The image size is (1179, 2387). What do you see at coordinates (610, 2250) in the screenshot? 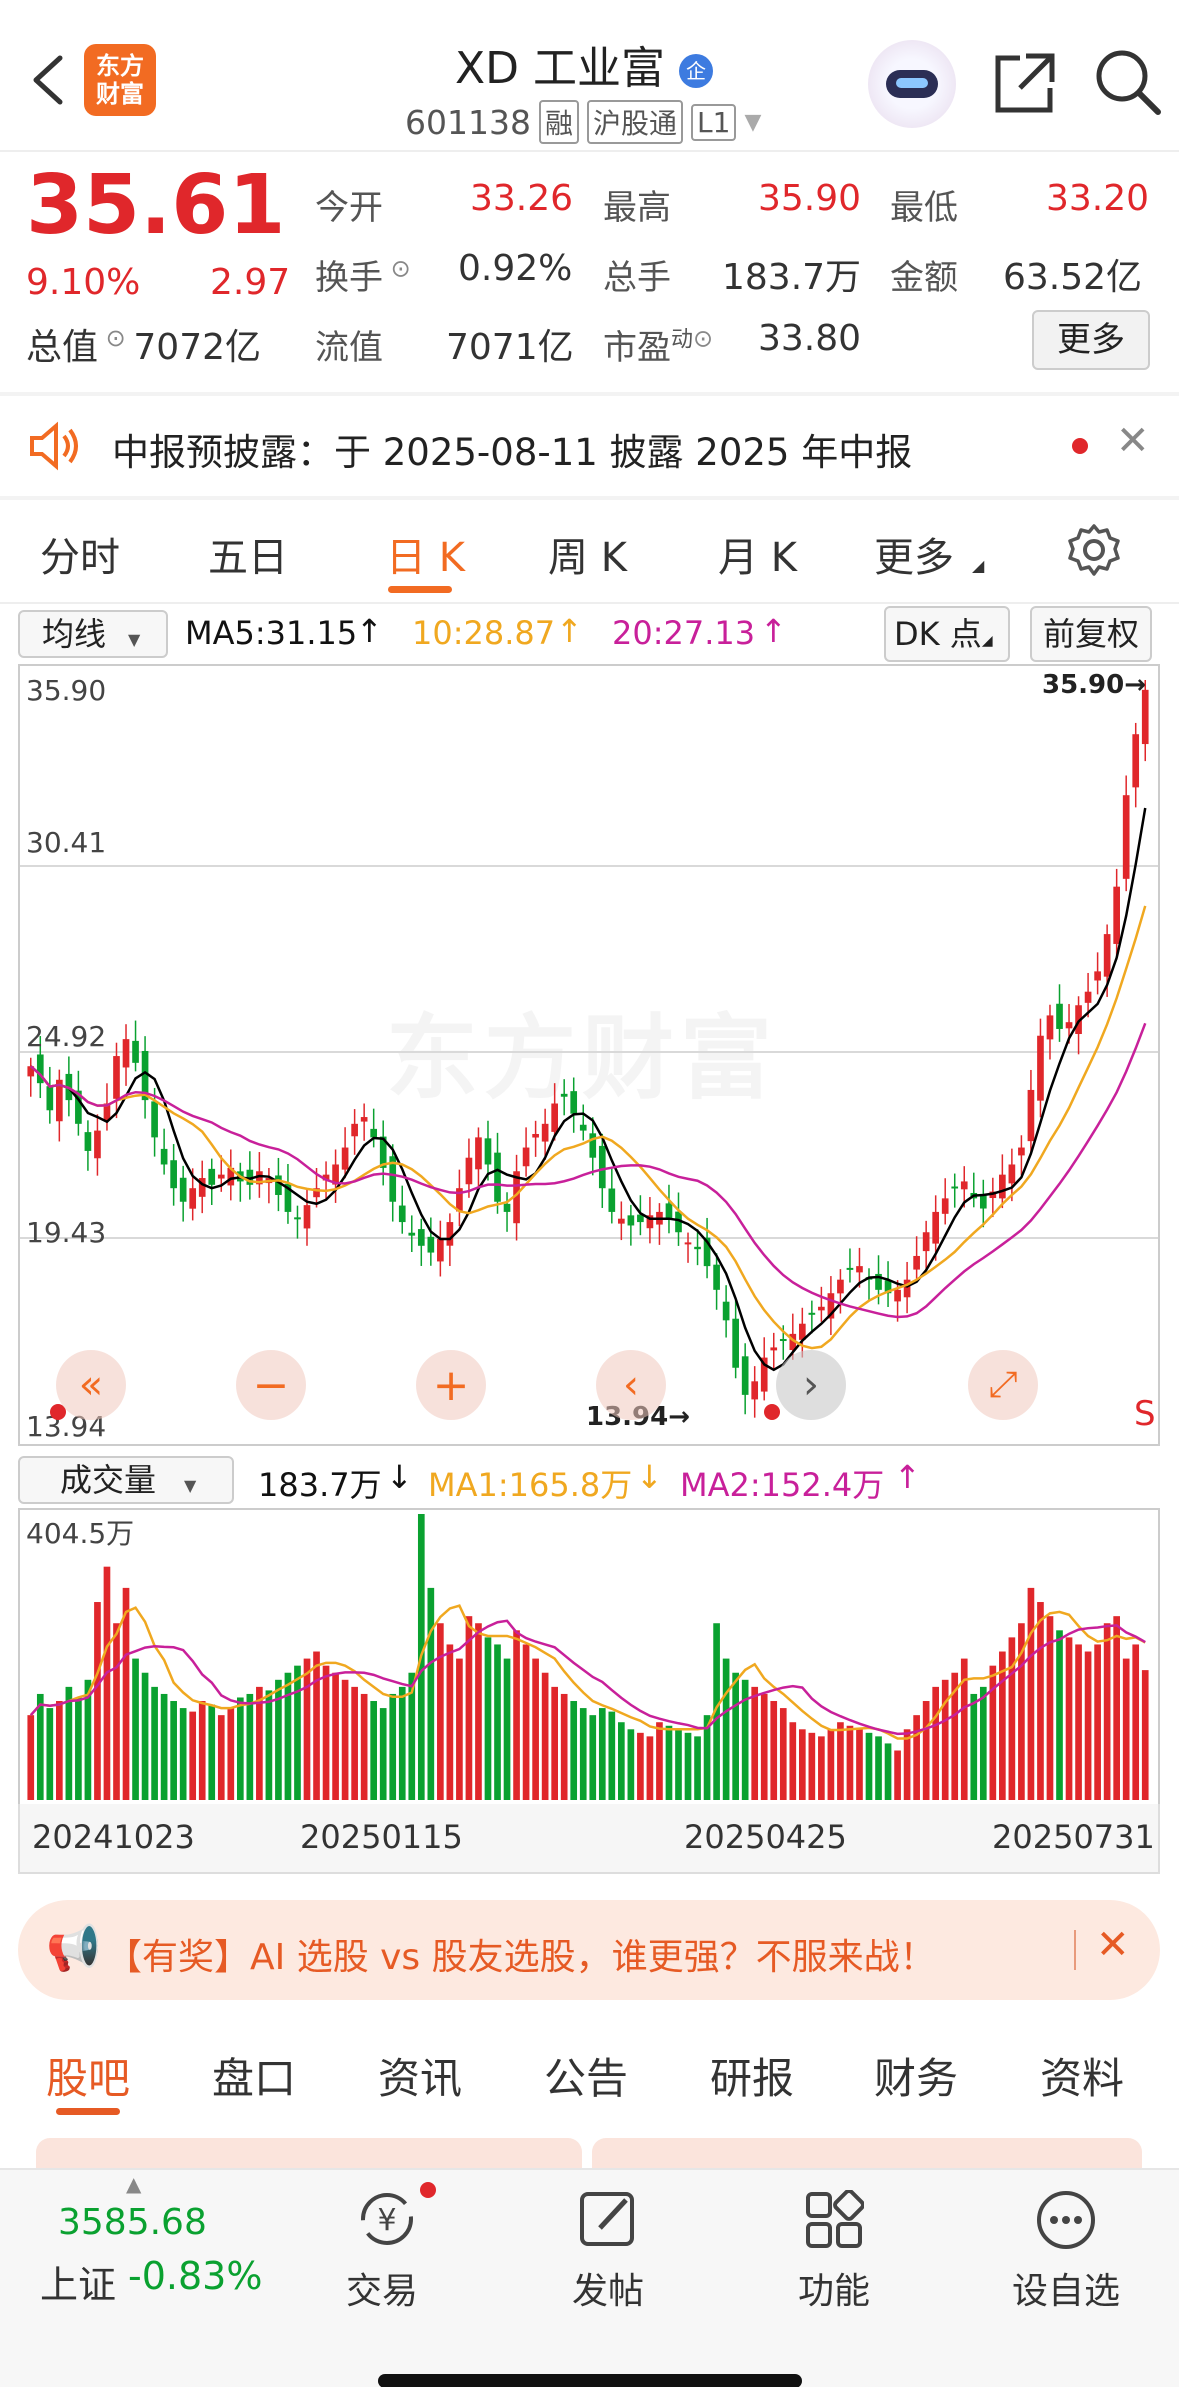
I see `post-button: 发帖` at bounding box center [610, 2250].